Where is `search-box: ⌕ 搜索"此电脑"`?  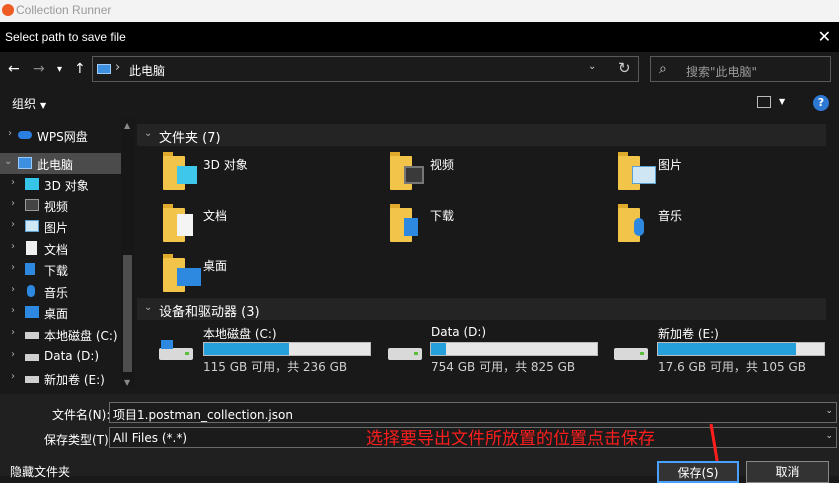
search-box: ⌕ 搜索"此电脑" is located at coordinates (740, 69).